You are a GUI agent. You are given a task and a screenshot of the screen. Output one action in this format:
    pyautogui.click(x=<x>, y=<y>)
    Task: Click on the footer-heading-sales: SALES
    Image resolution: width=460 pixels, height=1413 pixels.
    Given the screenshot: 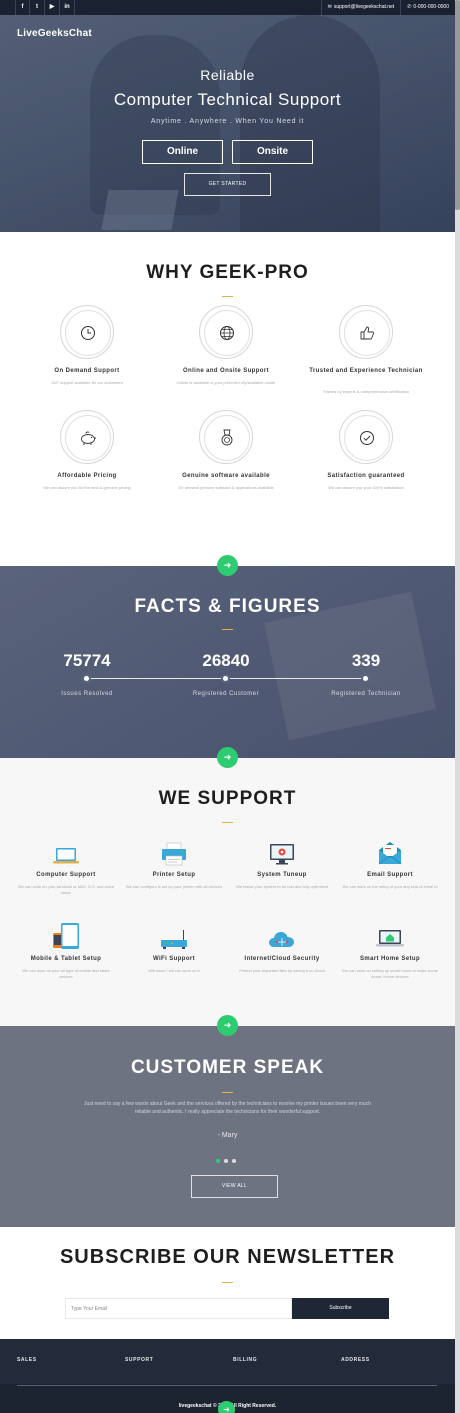 What is the action you would take?
    pyautogui.click(x=27, y=1360)
    